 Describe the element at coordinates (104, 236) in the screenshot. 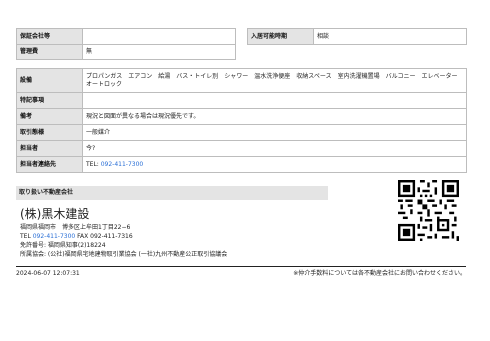

I see `agency-fax: FAX 092-411-7316` at that location.